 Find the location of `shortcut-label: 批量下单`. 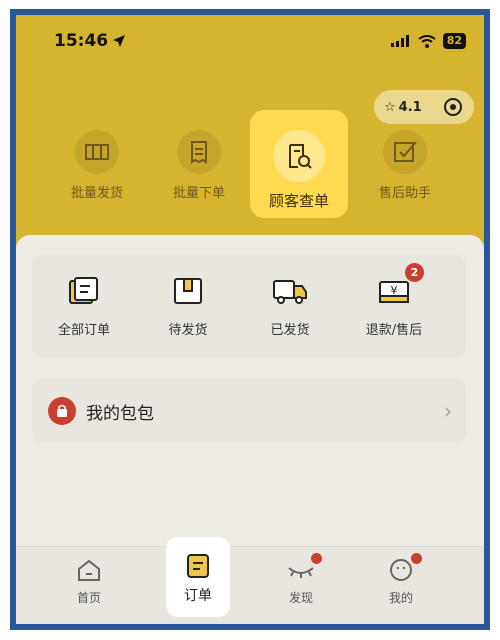

shortcut-label: 批量下单 is located at coordinates (198, 193).